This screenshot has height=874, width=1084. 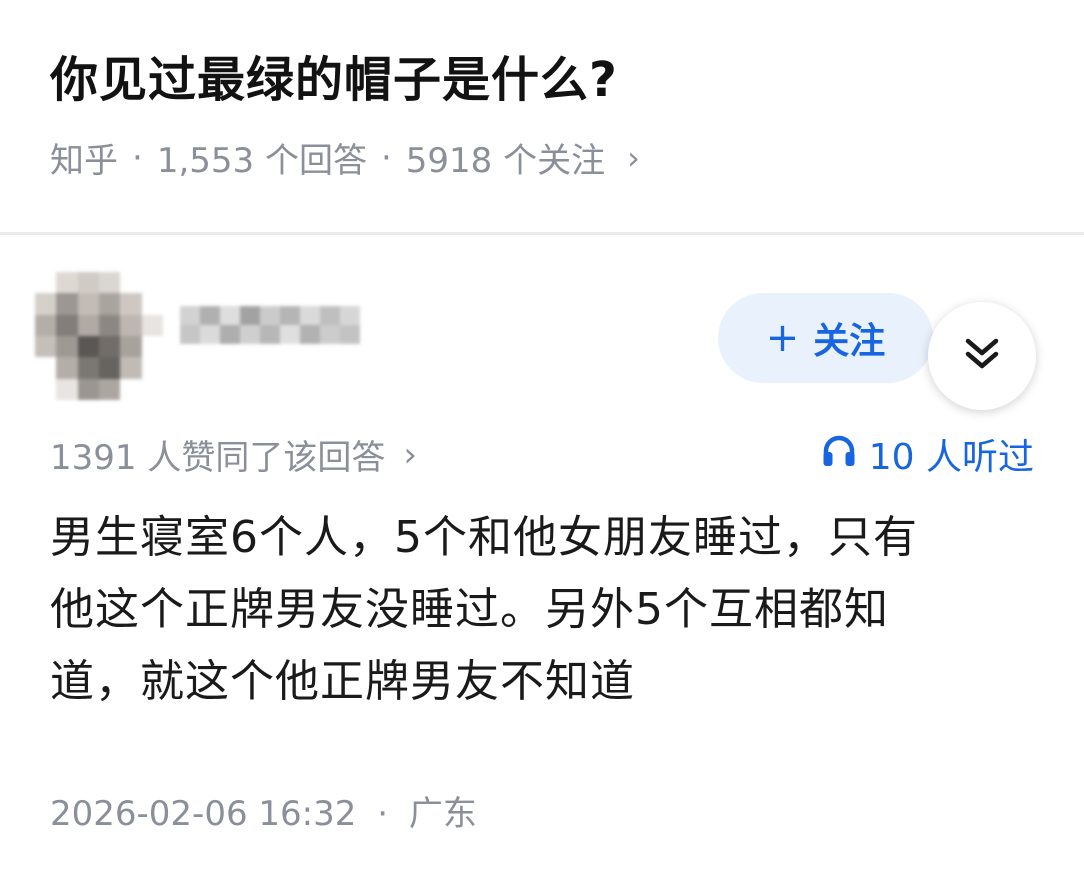 I want to click on vote-count-link: 1391 人赞同了该回答 ›, so click(x=233, y=454).